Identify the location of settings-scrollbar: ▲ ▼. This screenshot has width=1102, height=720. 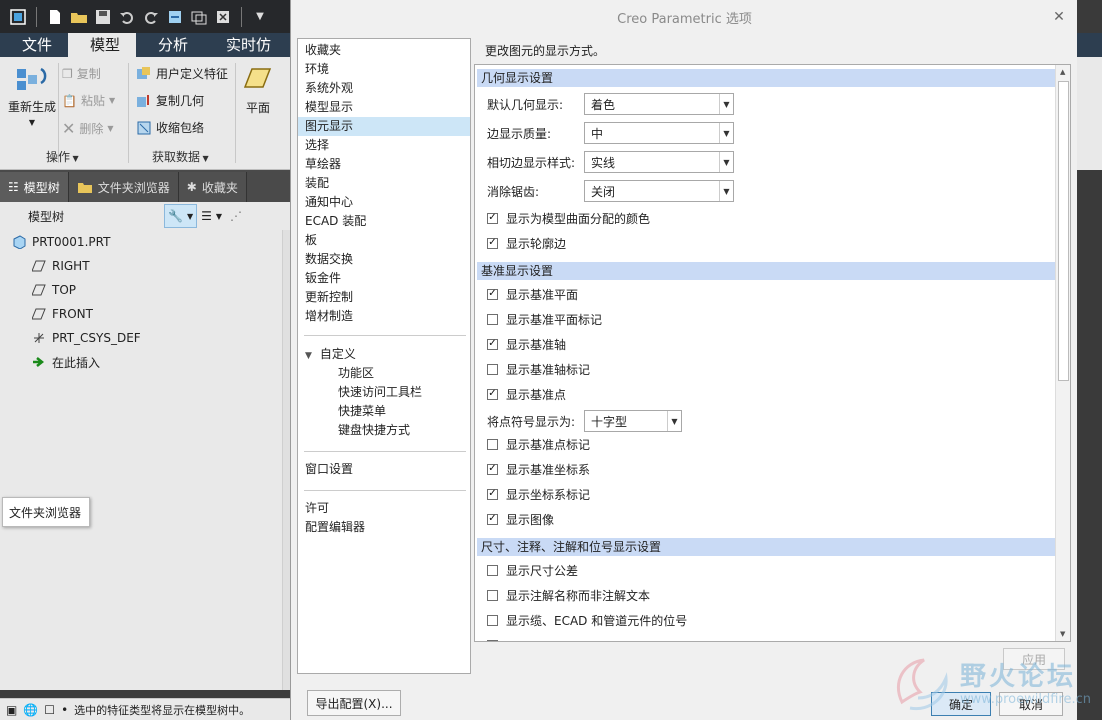
(1062, 353).